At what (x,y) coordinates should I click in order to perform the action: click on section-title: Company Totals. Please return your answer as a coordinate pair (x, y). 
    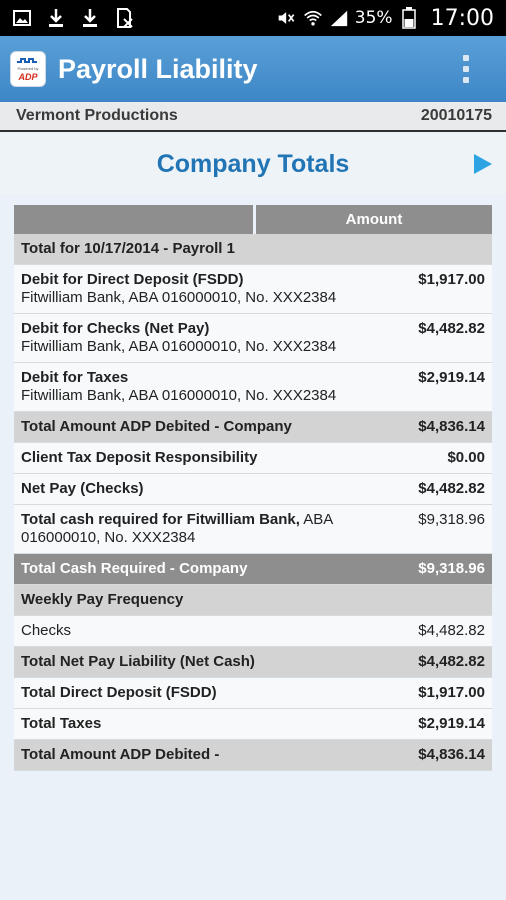
    Looking at the image, I should click on (253, 163).